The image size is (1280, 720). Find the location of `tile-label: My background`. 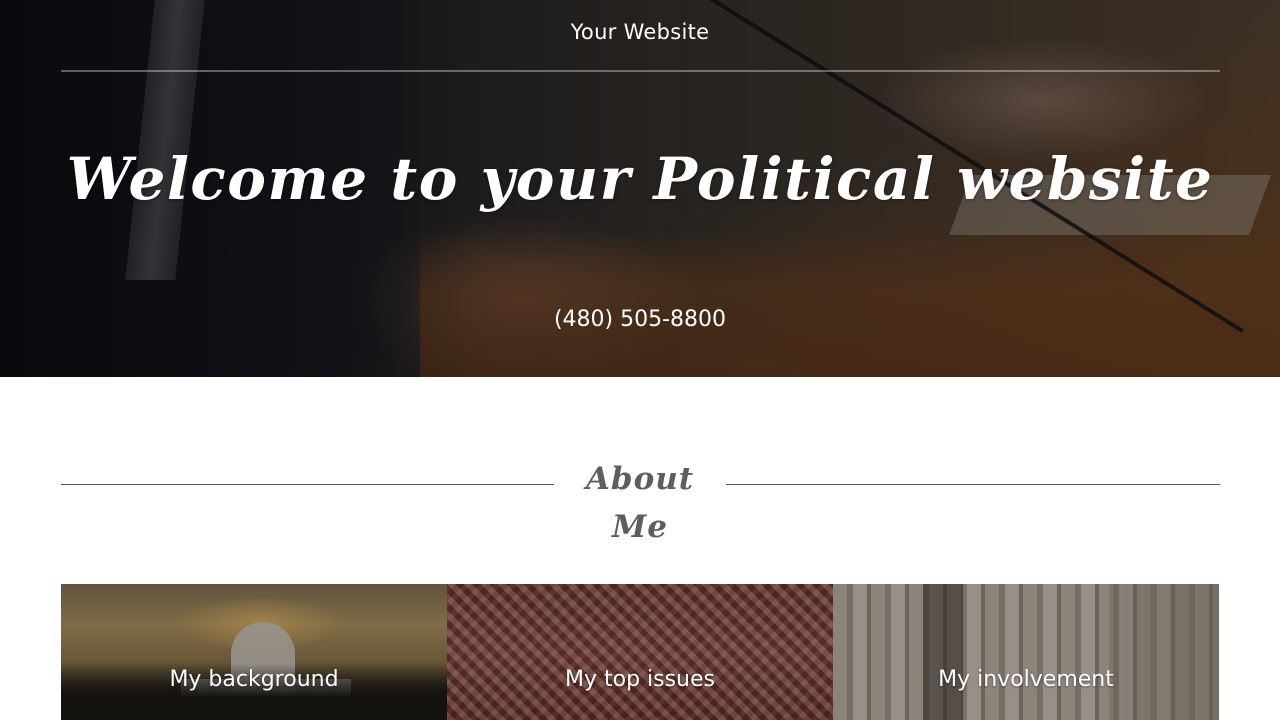

tile-label: My background is located at coordinates (254, 679).